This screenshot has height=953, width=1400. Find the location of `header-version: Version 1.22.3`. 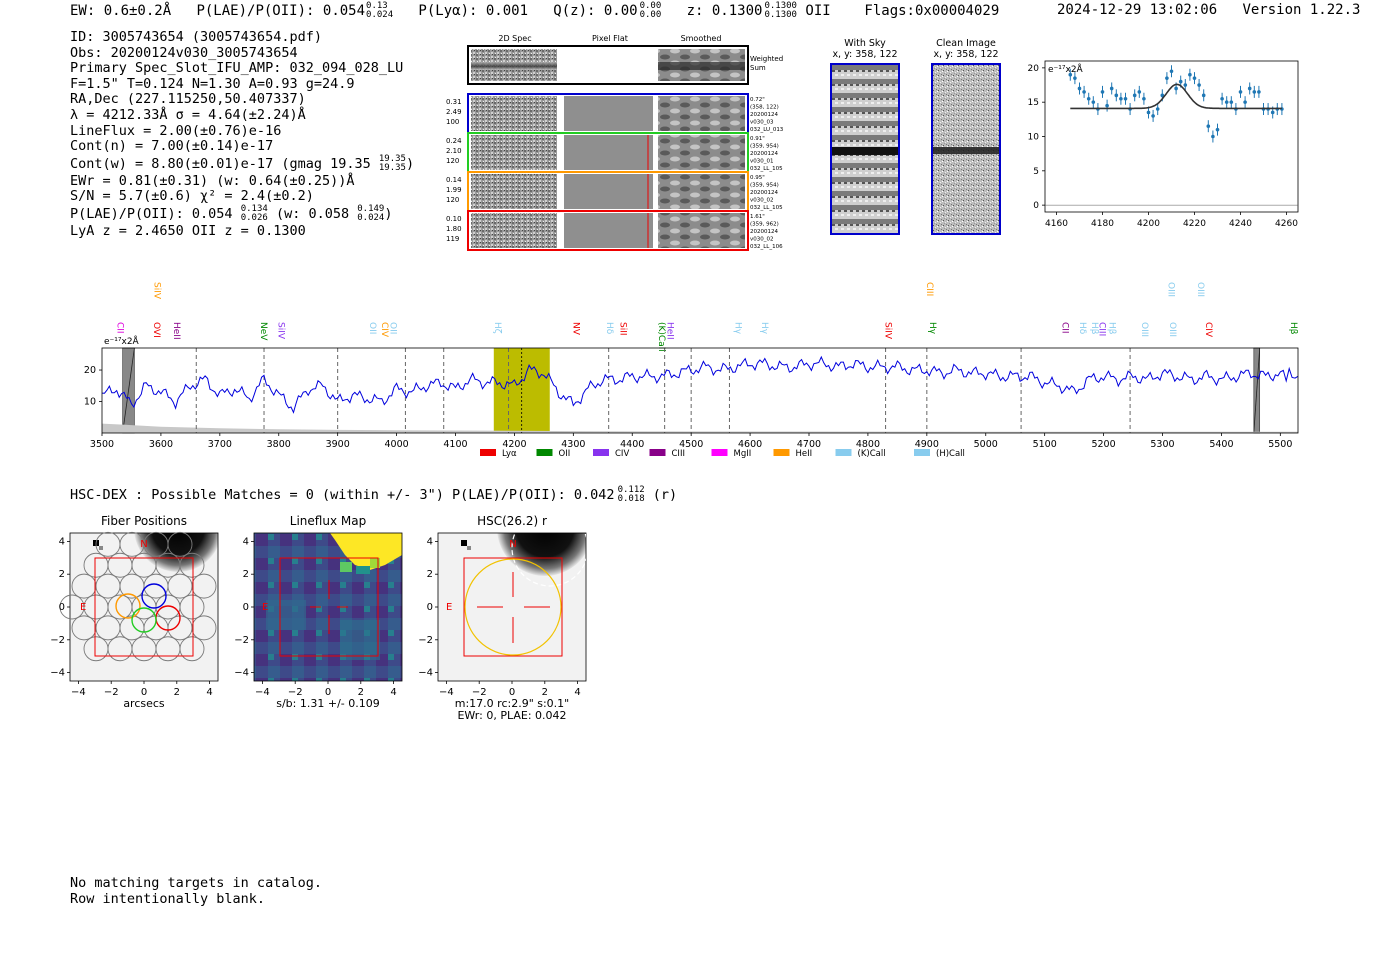

header-version: Version 1.22.3 is located at coordinates (1301, 10).